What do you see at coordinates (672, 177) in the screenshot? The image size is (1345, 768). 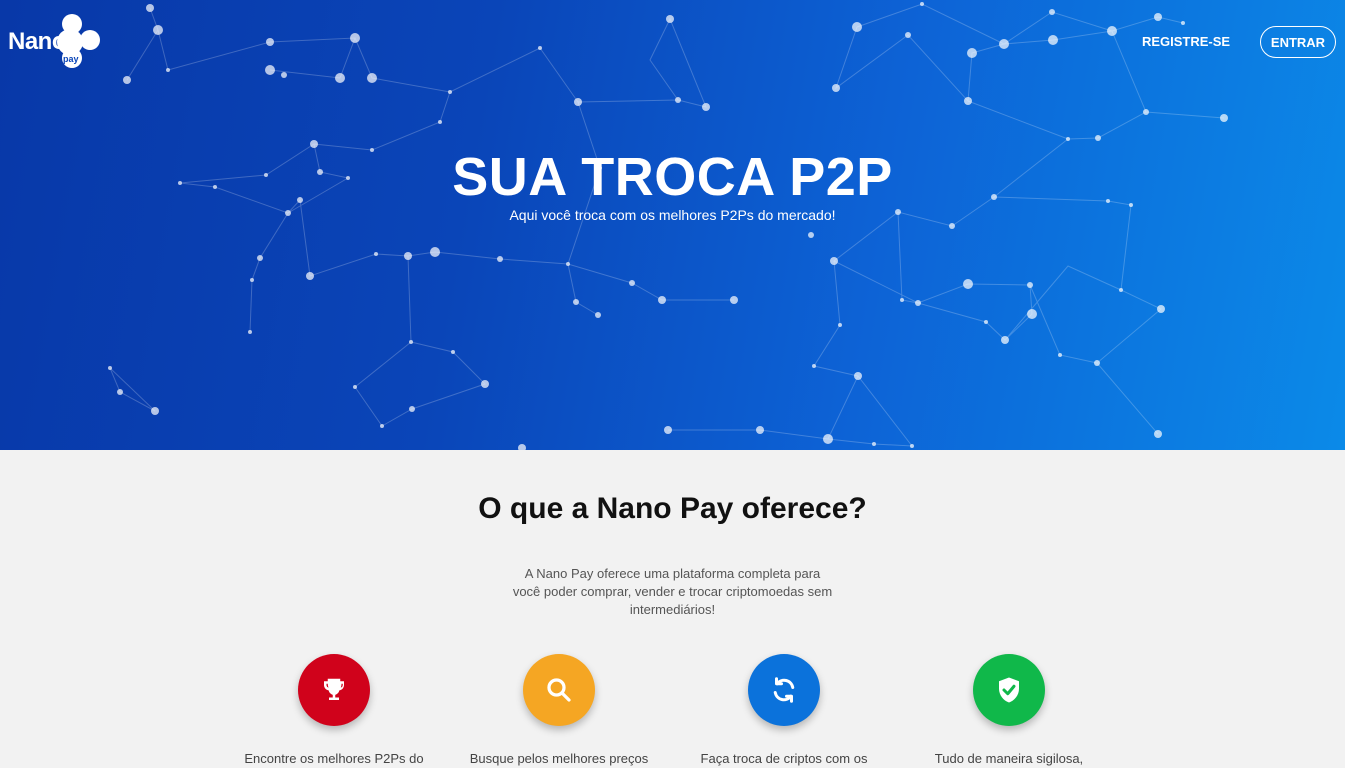 I see `hero-title: SUA TROCA P2P` at bounding box center [672, 177].